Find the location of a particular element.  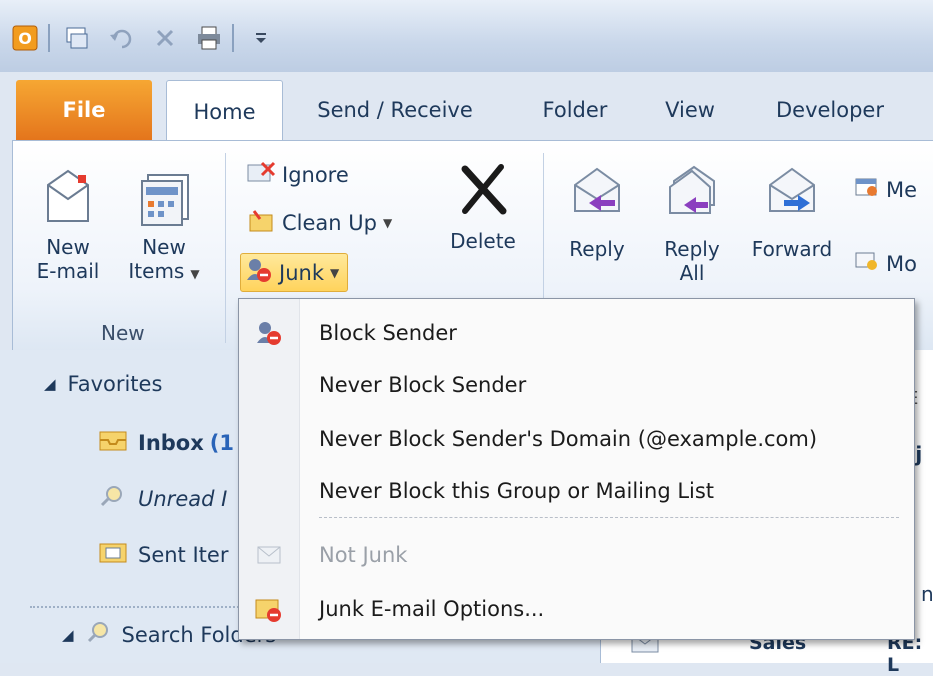

clean-up-button: Clean Up ▼ is located at coordinates (319, 222).